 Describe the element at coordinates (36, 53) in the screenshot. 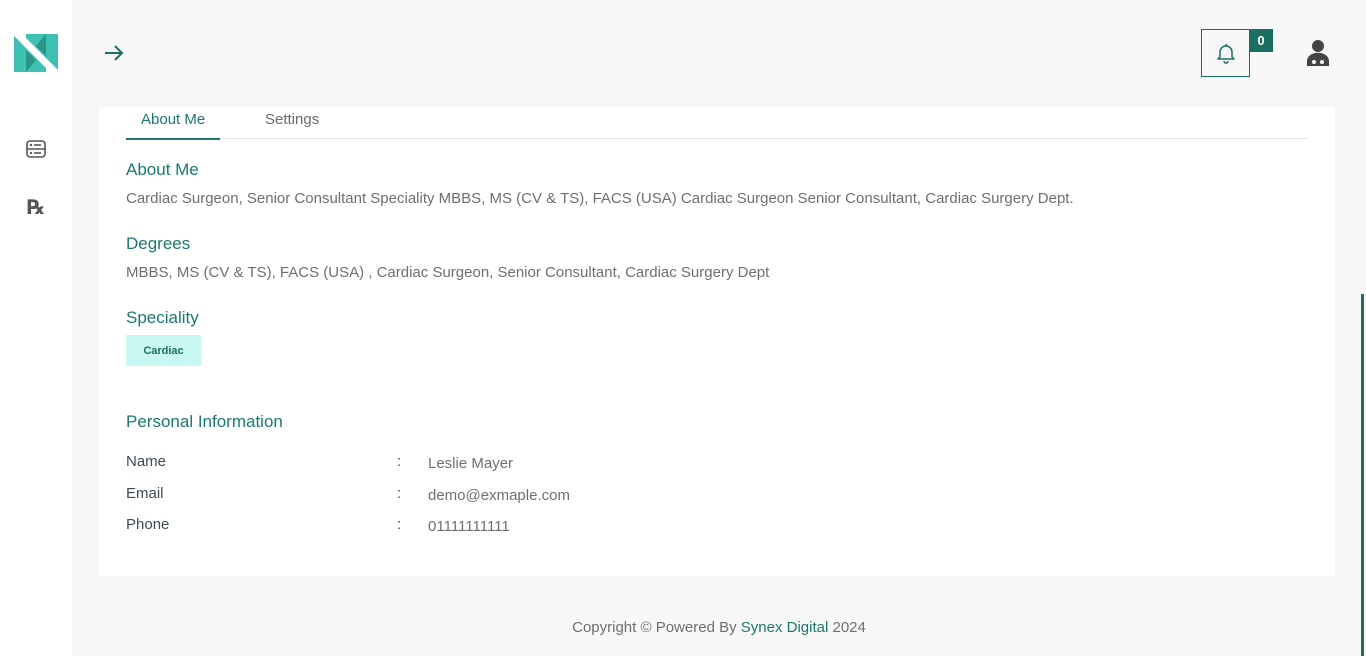

I see `logo-icon` at that location.